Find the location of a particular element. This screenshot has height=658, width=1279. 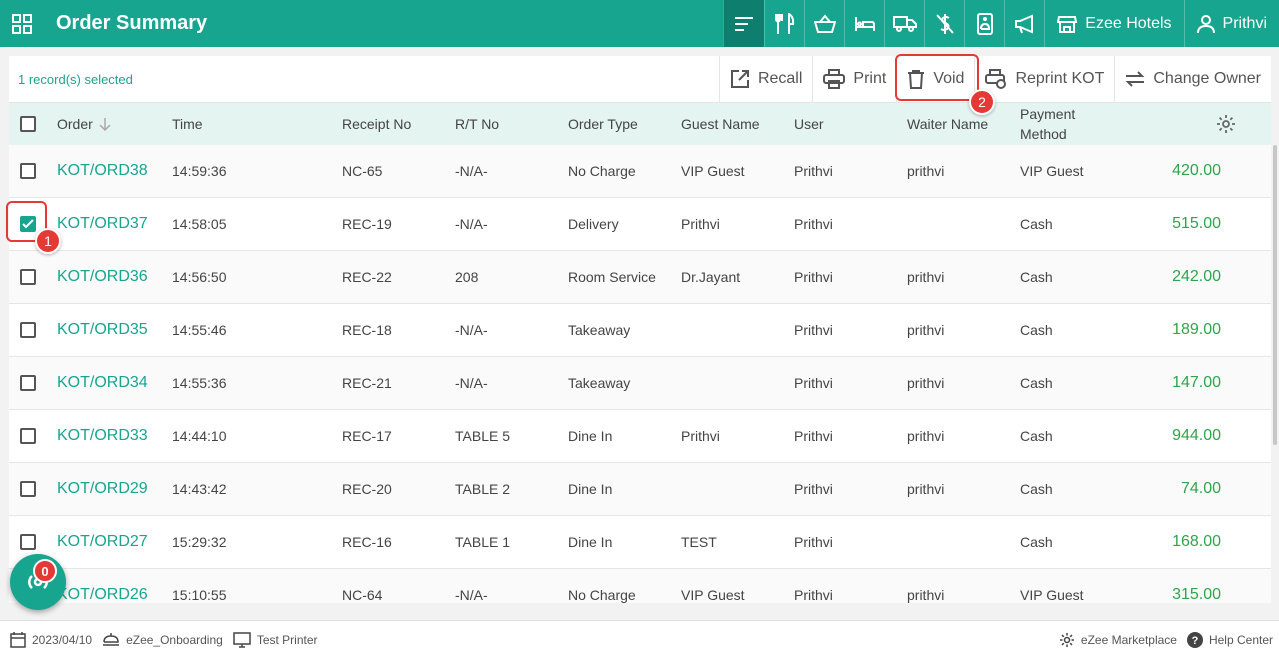

order-link: KOT/ORD38 is located at coordinates (102, 170).